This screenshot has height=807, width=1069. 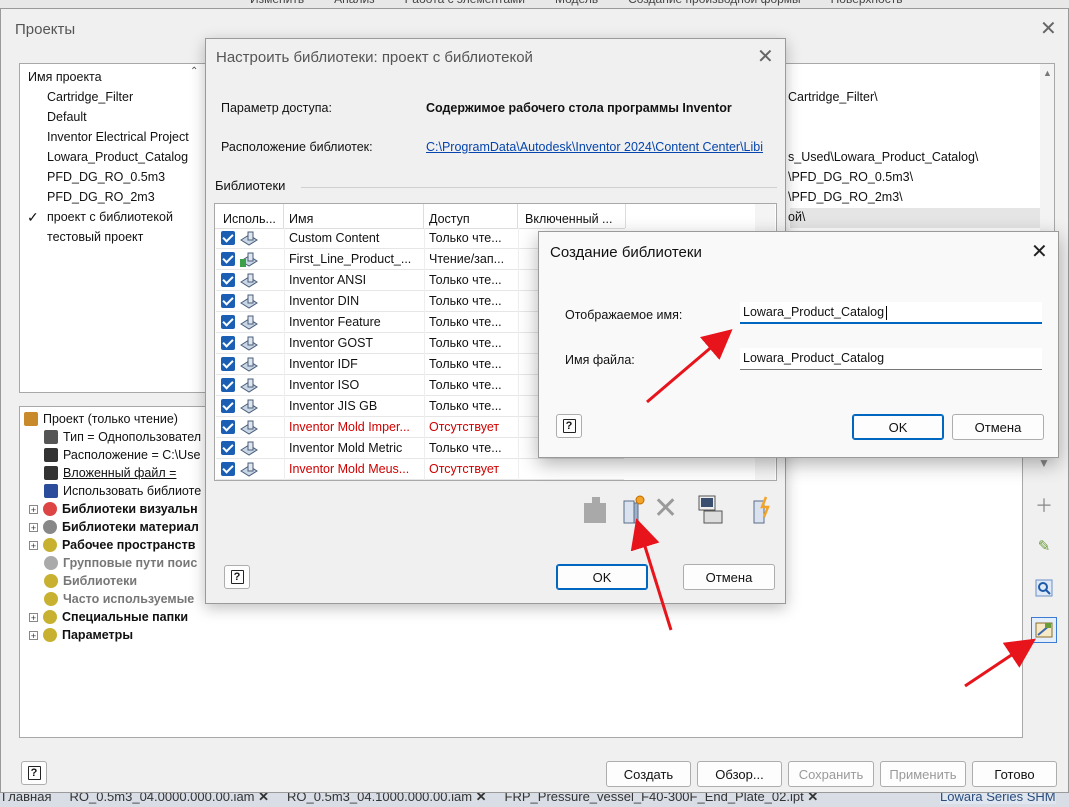 I want to click on arrow-to-create-library-icon, so click(x=651, y=574).